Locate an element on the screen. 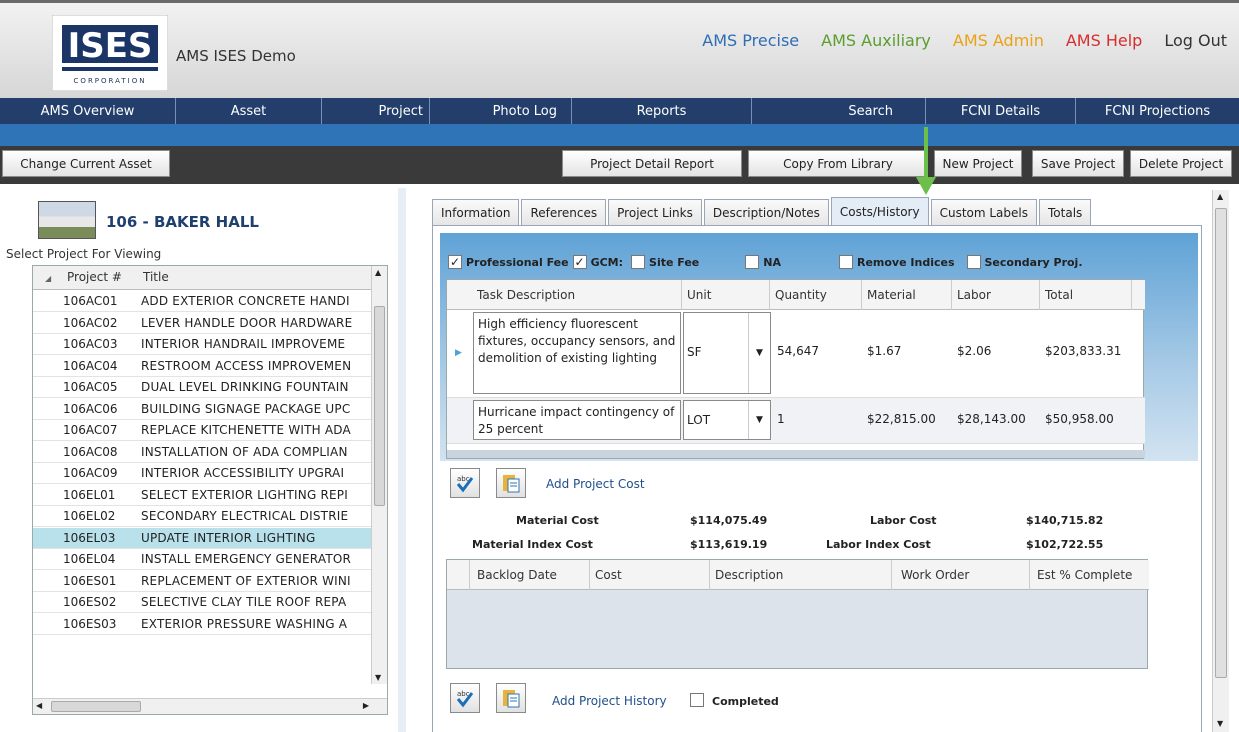 Image resolution: width=1239 pixels, height=732 pixels. asset-photo is located at coordinates (67, 220).